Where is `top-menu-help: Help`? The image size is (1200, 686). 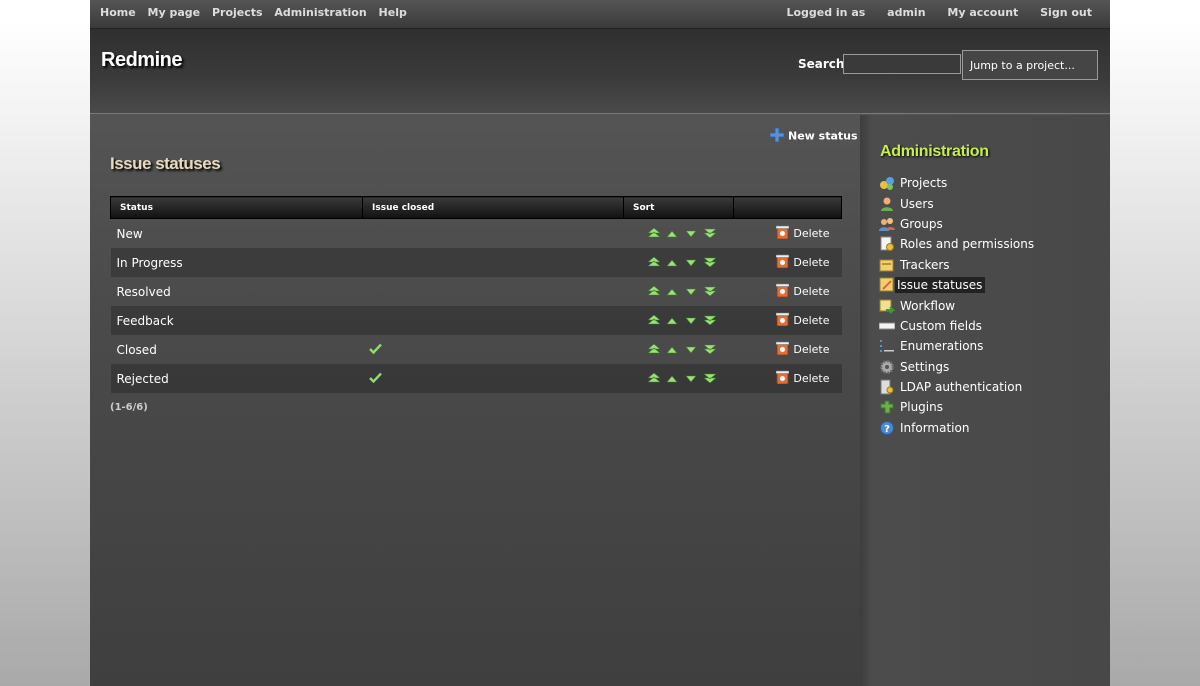
top-menu-help: Help is located at coordinates (393, 12).